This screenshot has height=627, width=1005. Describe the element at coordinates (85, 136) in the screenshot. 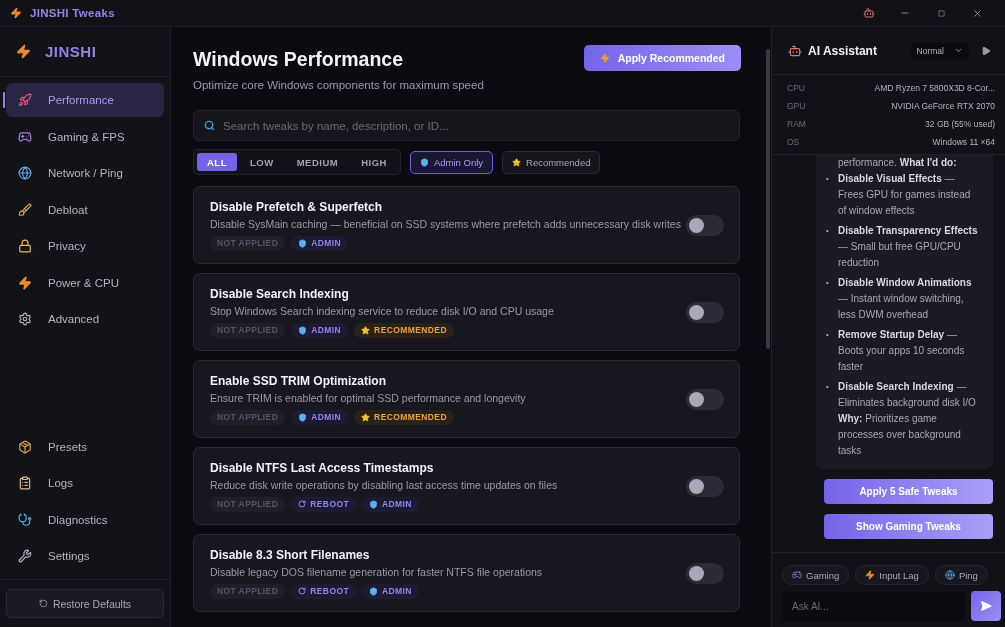

I see `nav-item: Gaming & FPS` at that location.